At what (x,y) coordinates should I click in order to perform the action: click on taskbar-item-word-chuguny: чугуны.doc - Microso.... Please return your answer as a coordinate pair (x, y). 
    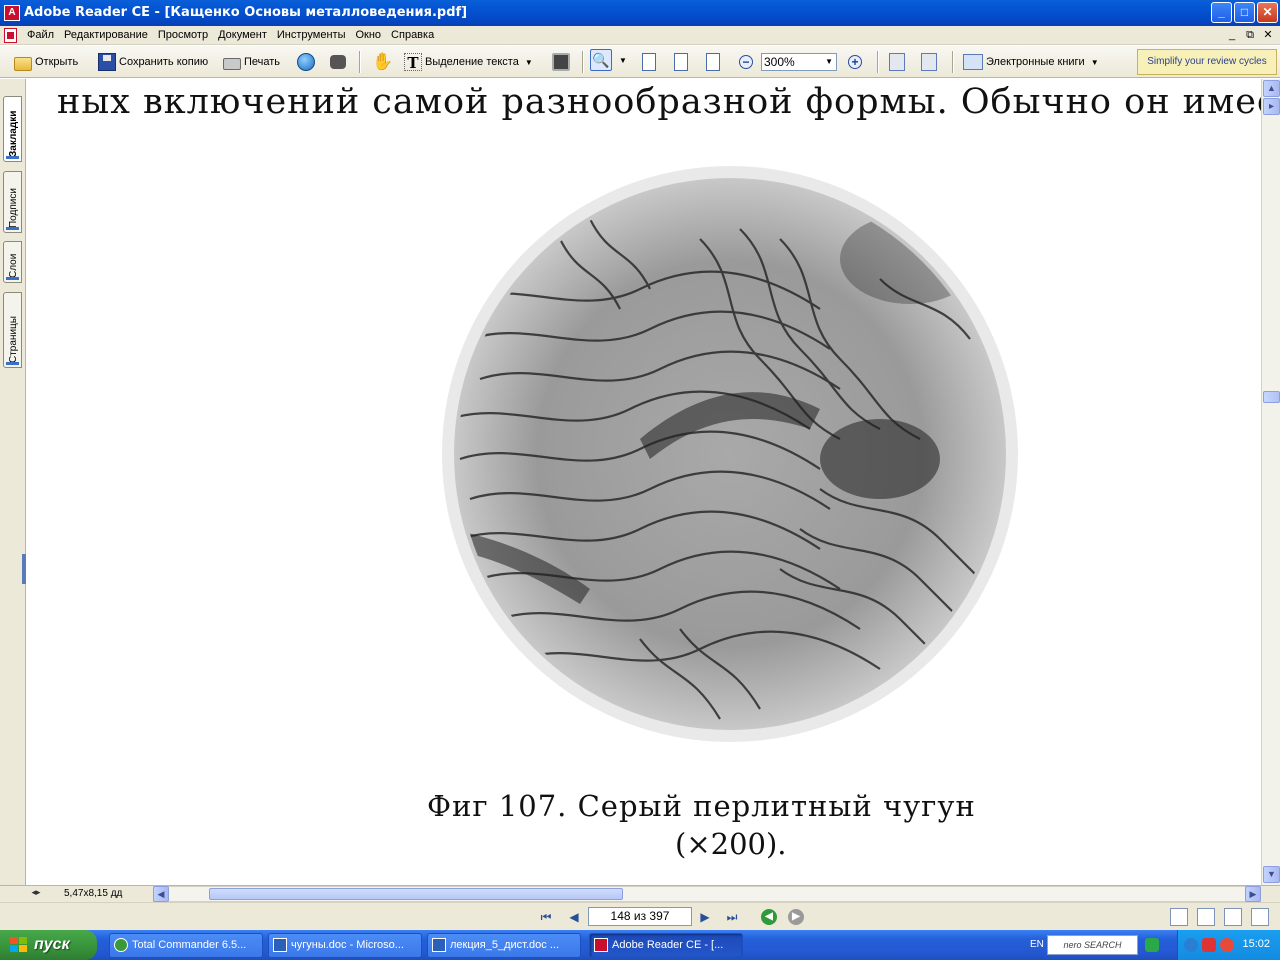
    Looking at the image, I should click on (345, 945).